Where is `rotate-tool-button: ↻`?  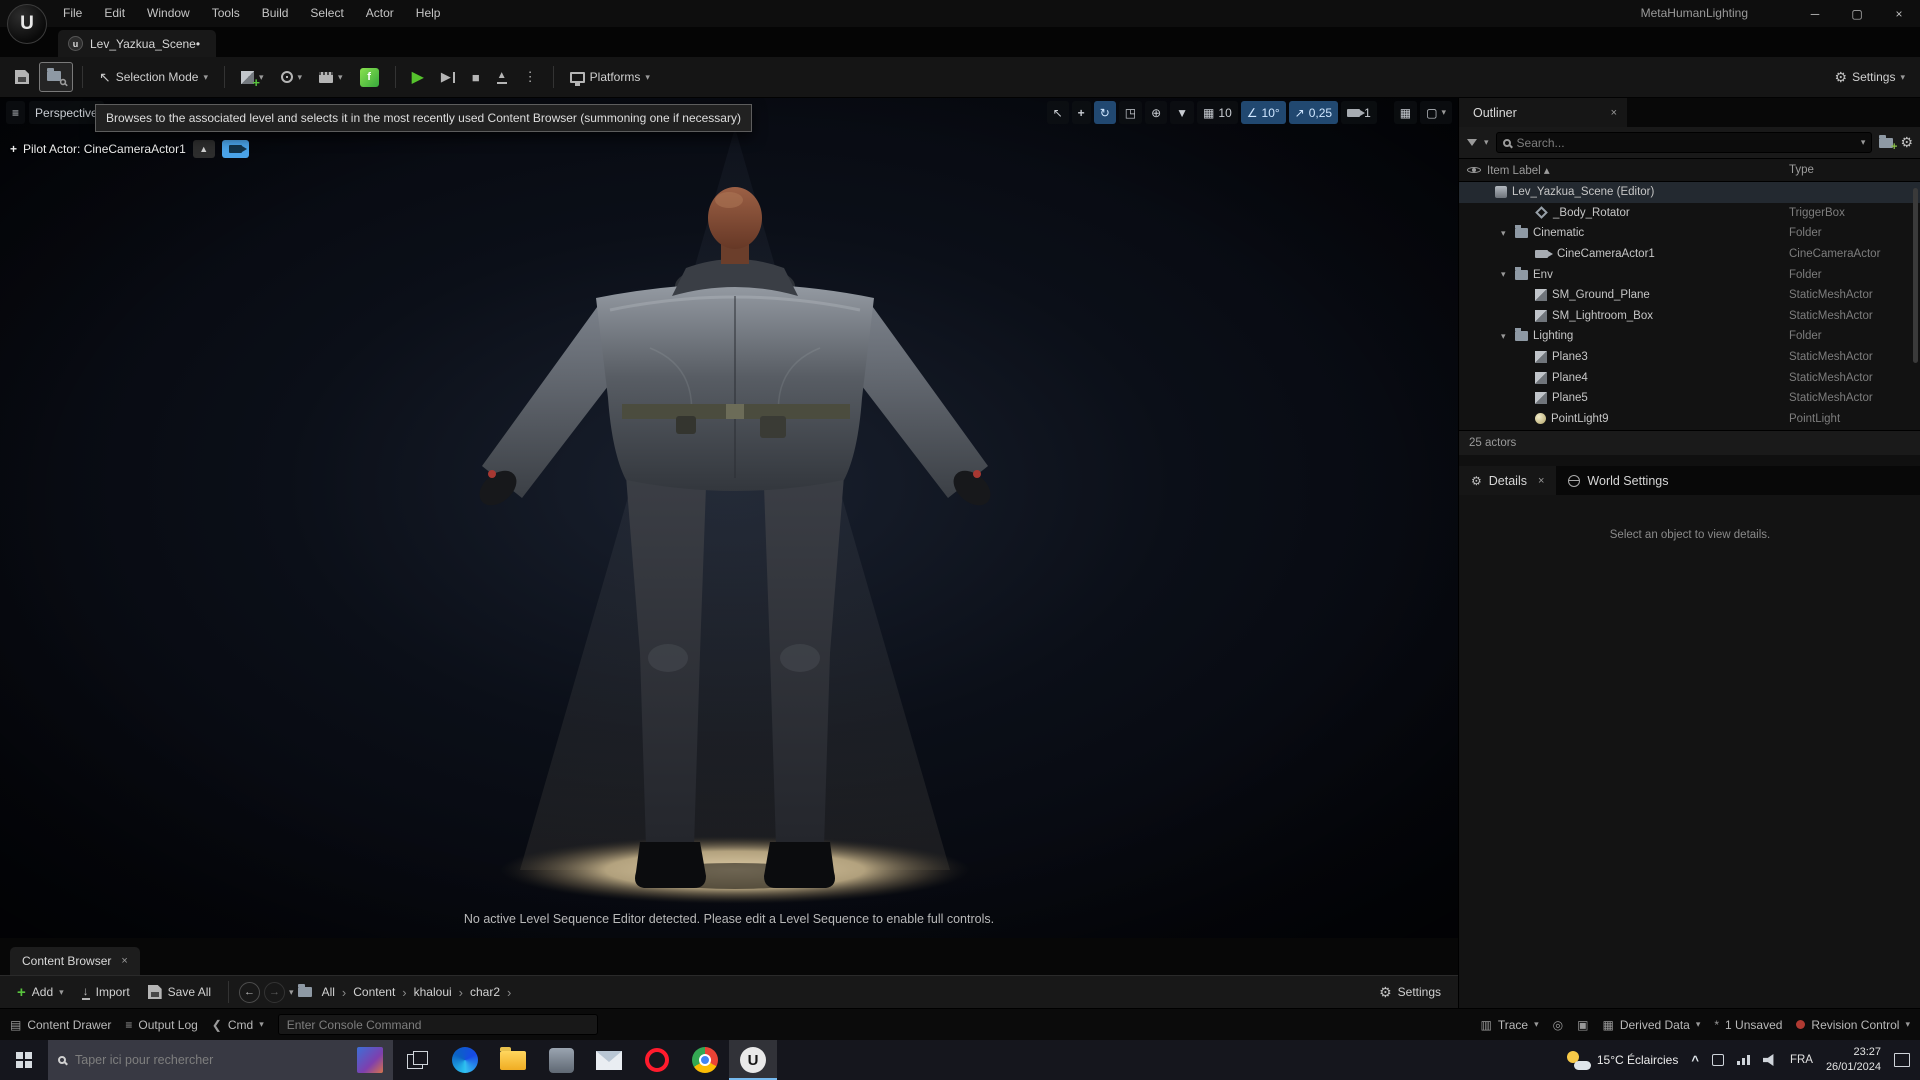
rotate-tool-button: ↻ is located at coordinates (1104, 112).